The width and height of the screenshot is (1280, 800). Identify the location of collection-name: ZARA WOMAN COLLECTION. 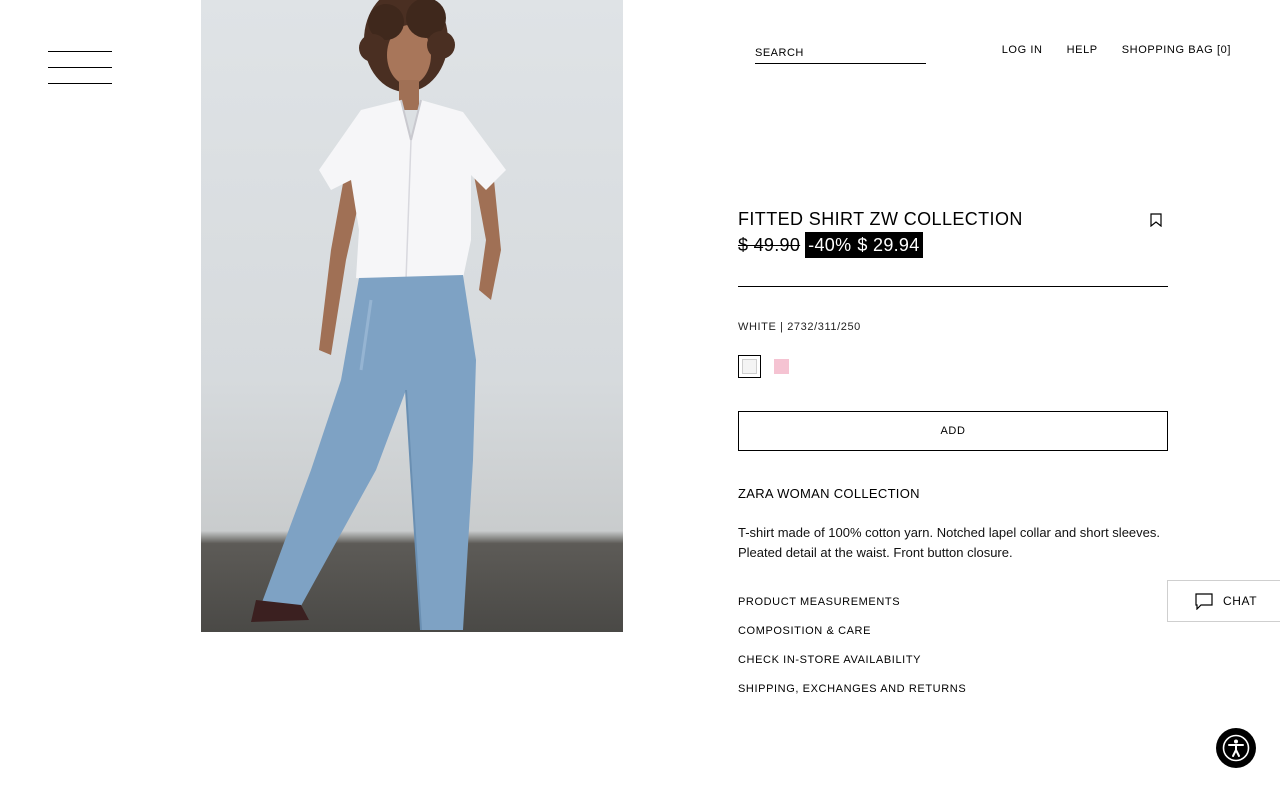
(829, 493).